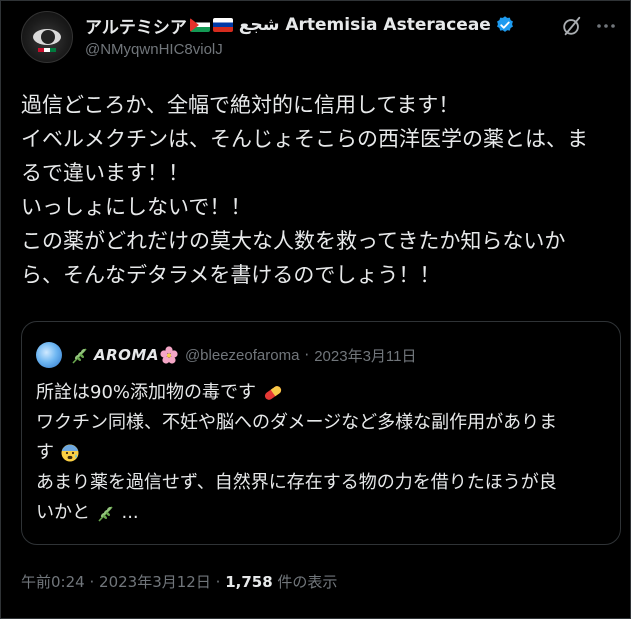 The width and height of the screenshot is (631, 619). Describe the element at coordinates (53, 582) in the screenshot. I see `tweet-time: 午前0:24` at that location.